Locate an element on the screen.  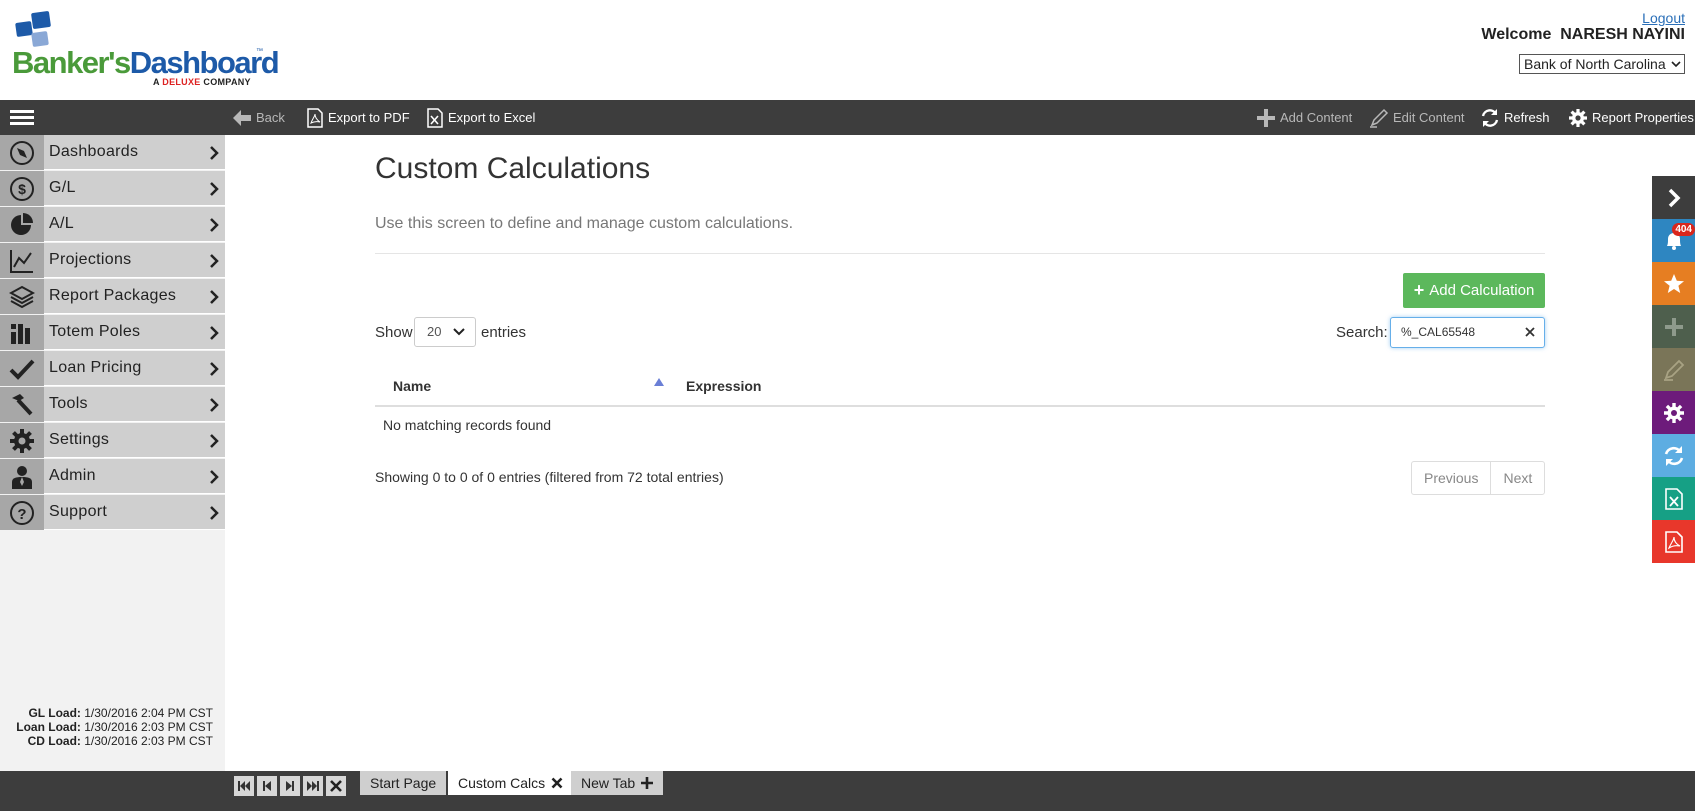
add-calculation-button: + Add Calculation is located at coordinates (1474, 290).